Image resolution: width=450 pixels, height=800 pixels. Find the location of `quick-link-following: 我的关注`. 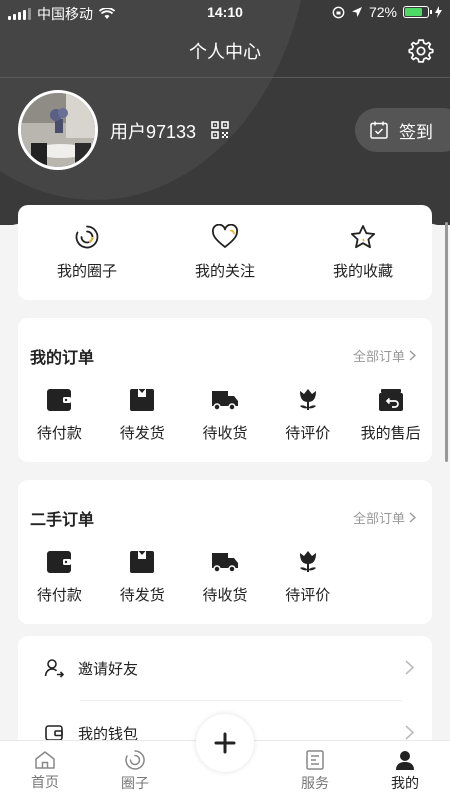

quick-link-following: 我的关注 is located at coordinates (225, 252).